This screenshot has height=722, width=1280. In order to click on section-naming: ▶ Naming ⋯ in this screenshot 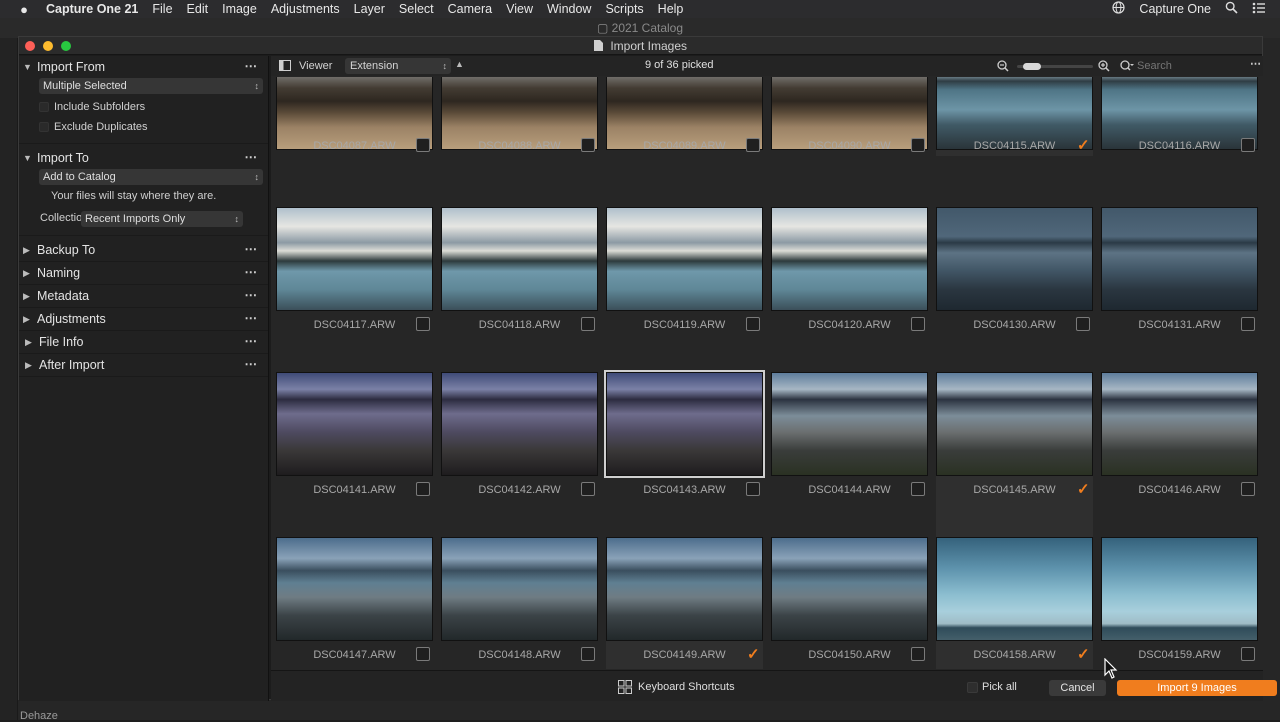, I will do `click(143, 273)`.